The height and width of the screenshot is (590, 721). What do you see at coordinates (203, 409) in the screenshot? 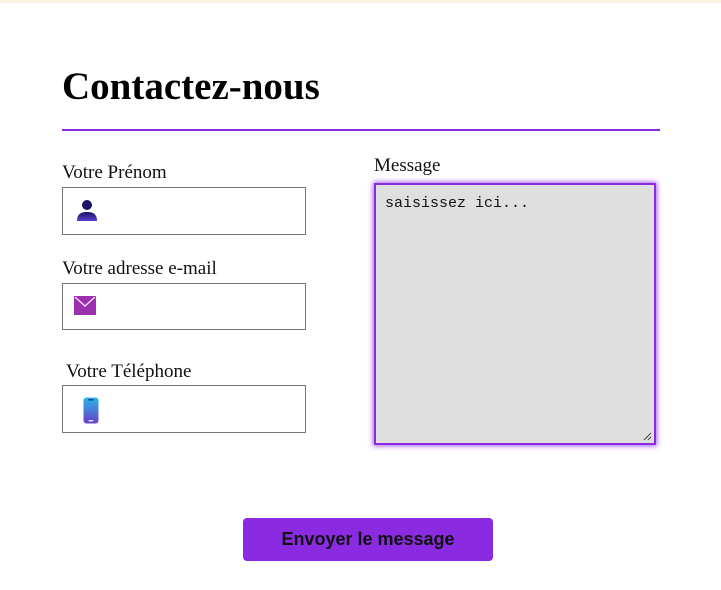
I see `phone-input` at bounding box center [203, 409].